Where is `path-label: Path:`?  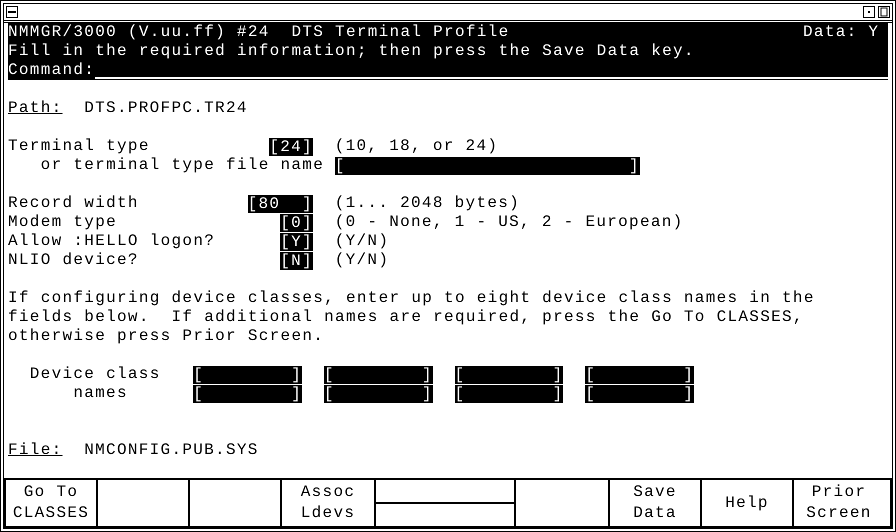
path-label: Path: is located at coordinates (35, 108).